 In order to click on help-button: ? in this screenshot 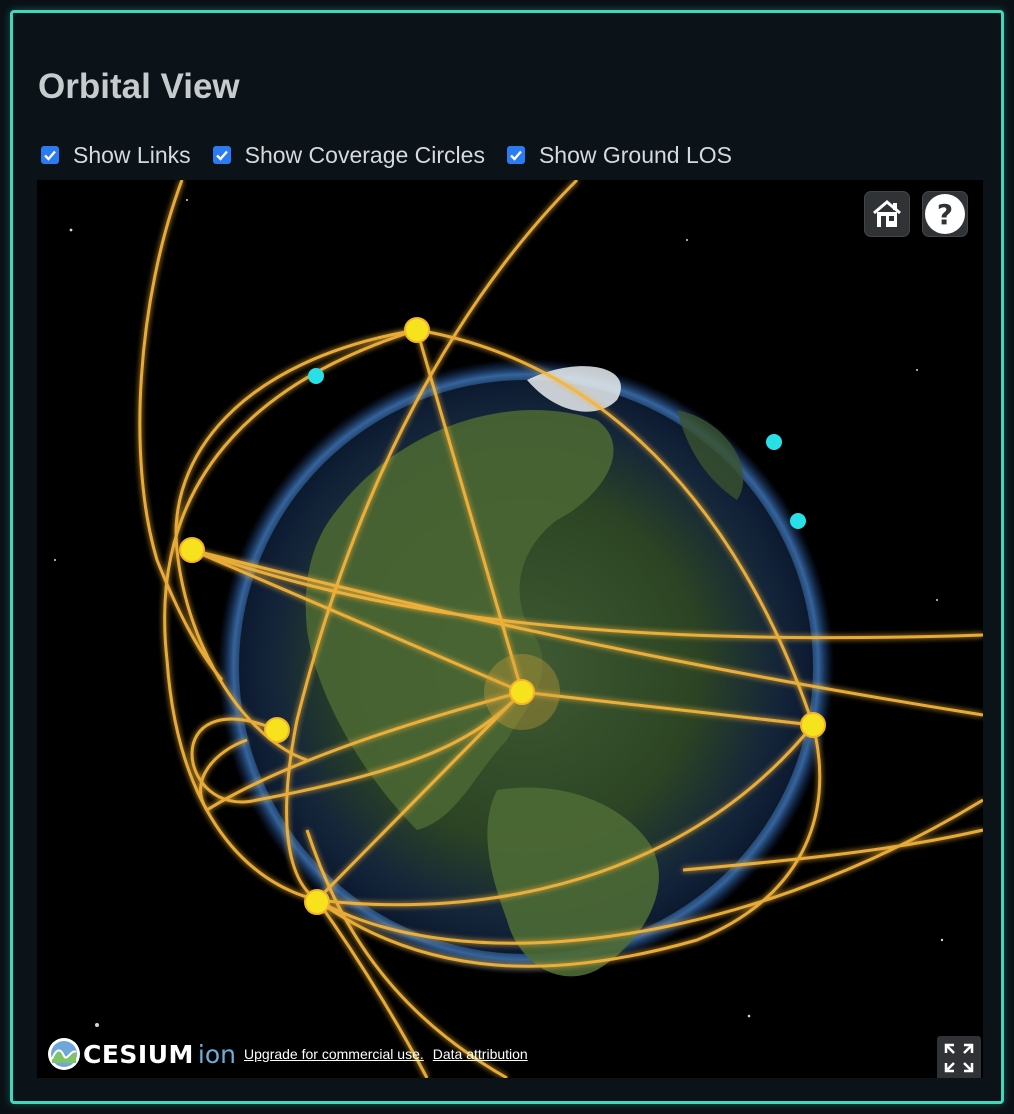, I will do `click(945, 214)`.